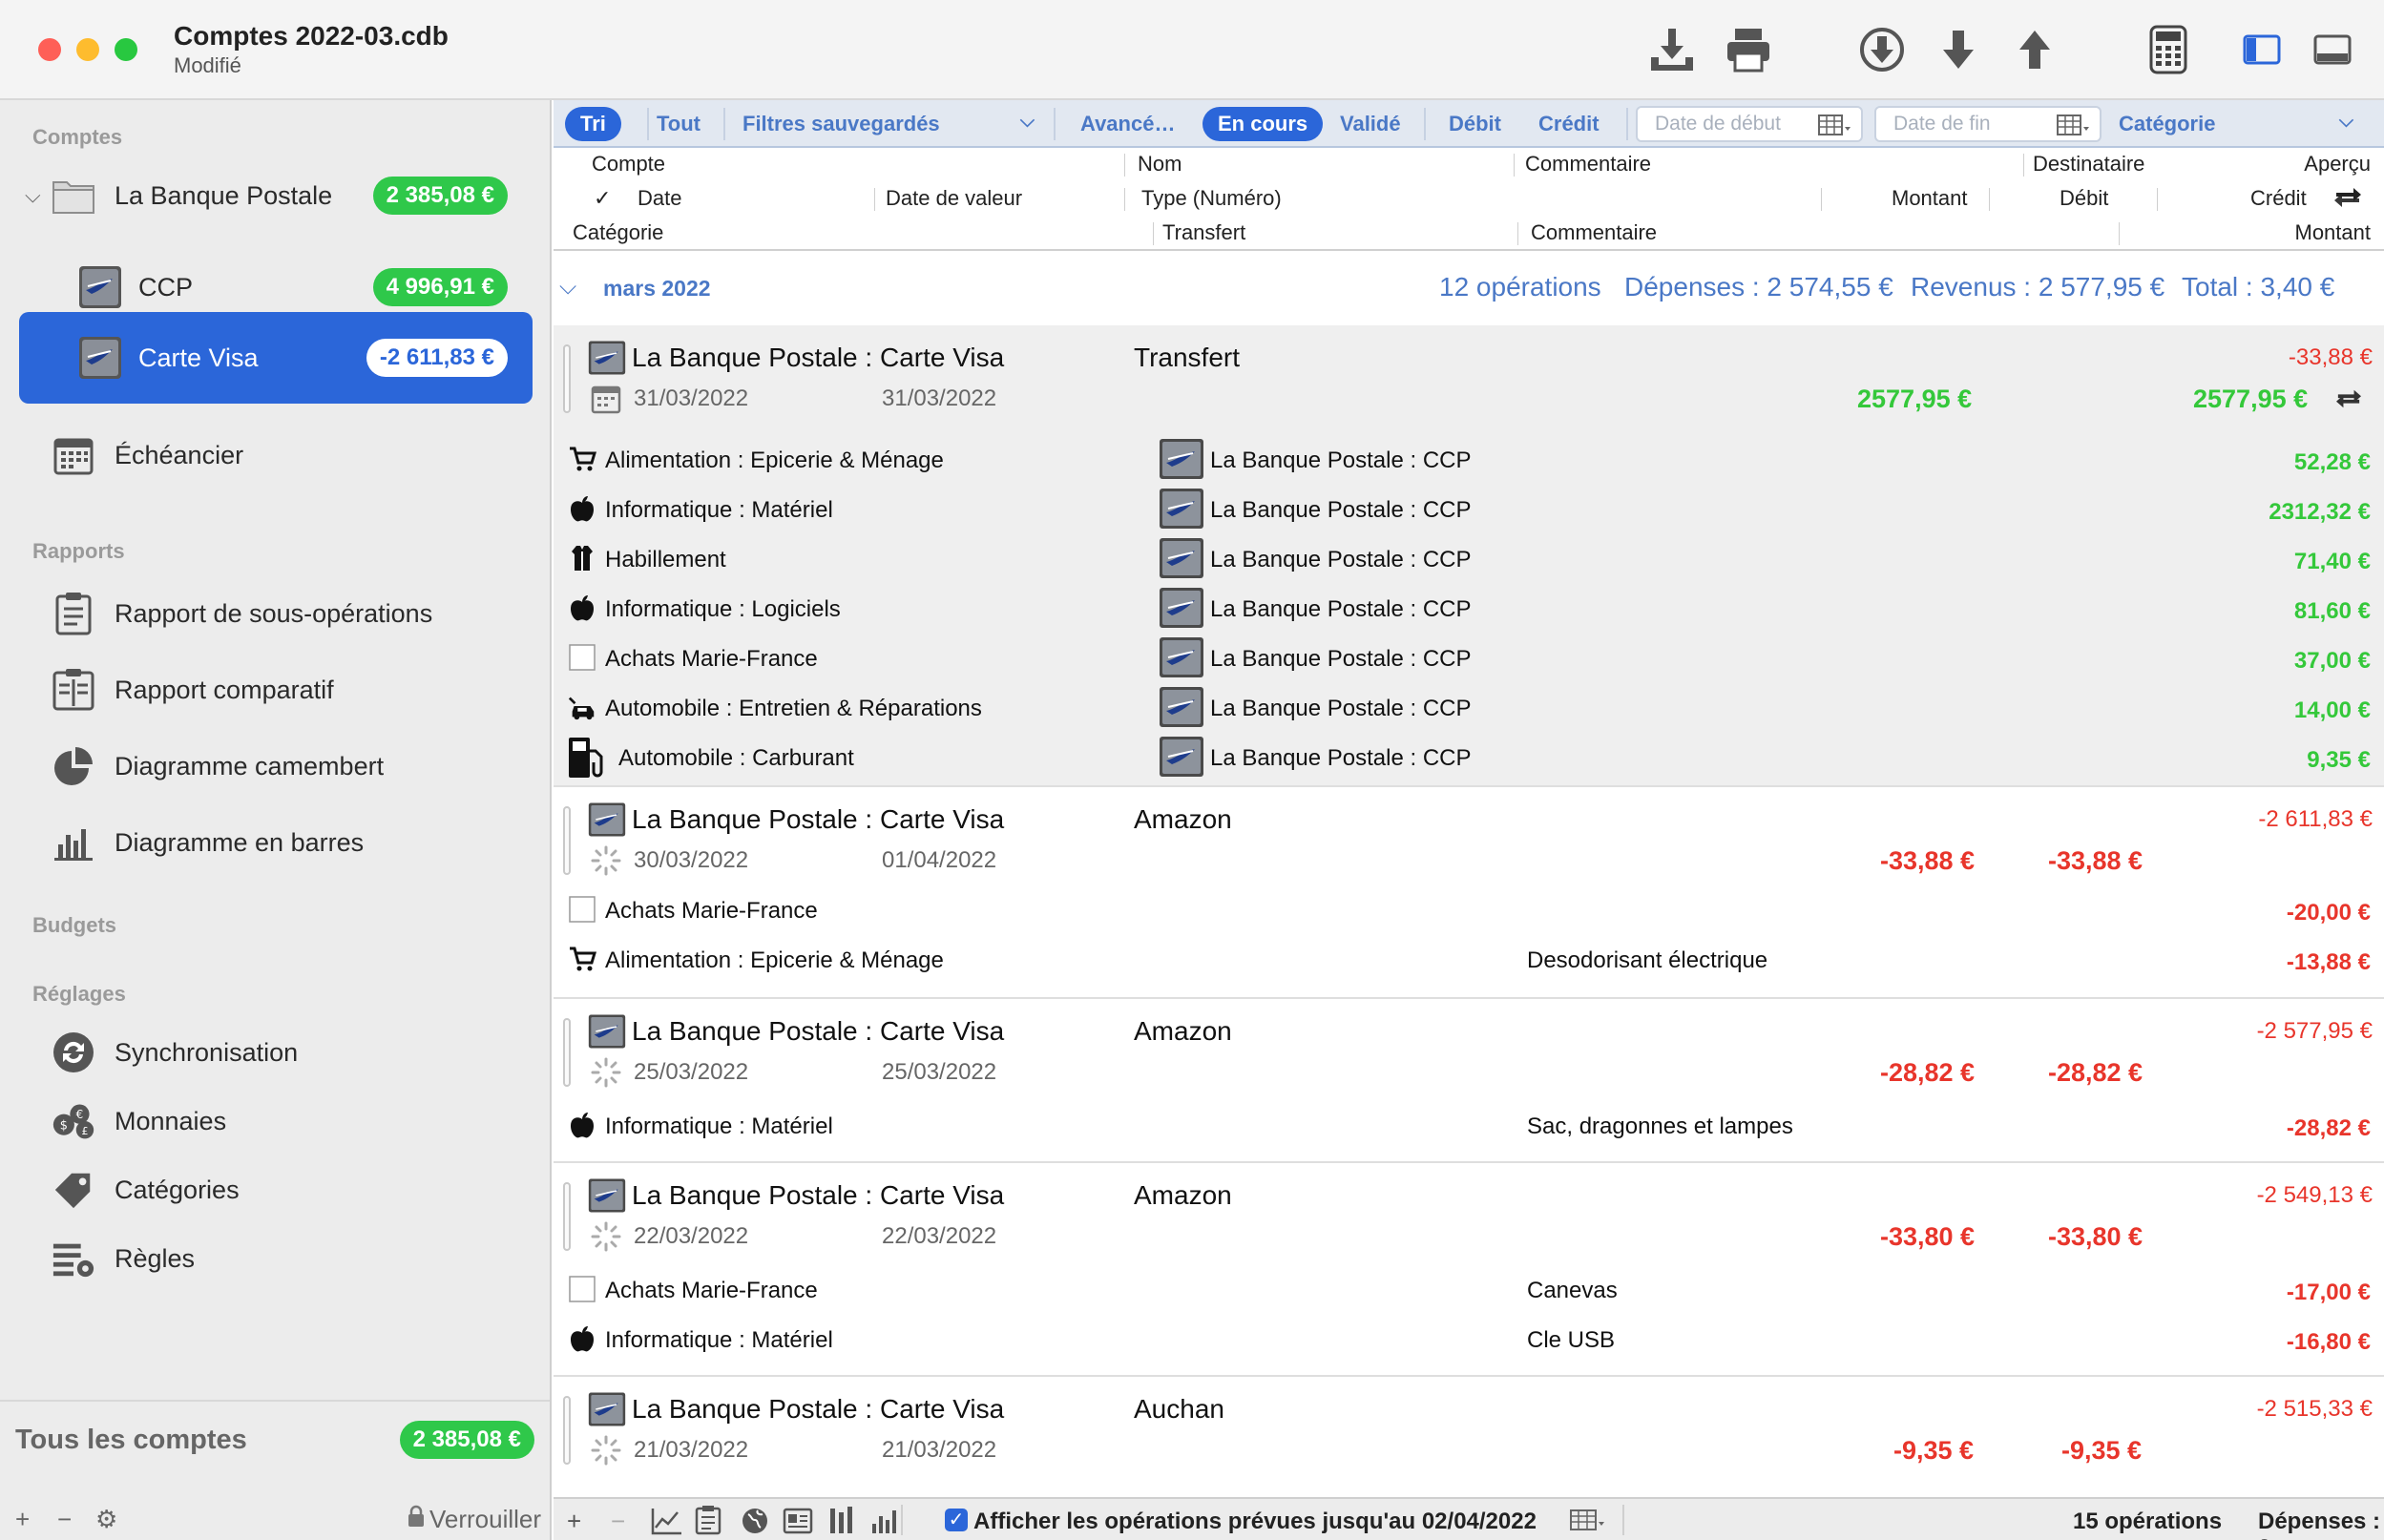  Describe the element at coordinates (2168, 50) in the screenshot. I see `calculator-button` at that location.